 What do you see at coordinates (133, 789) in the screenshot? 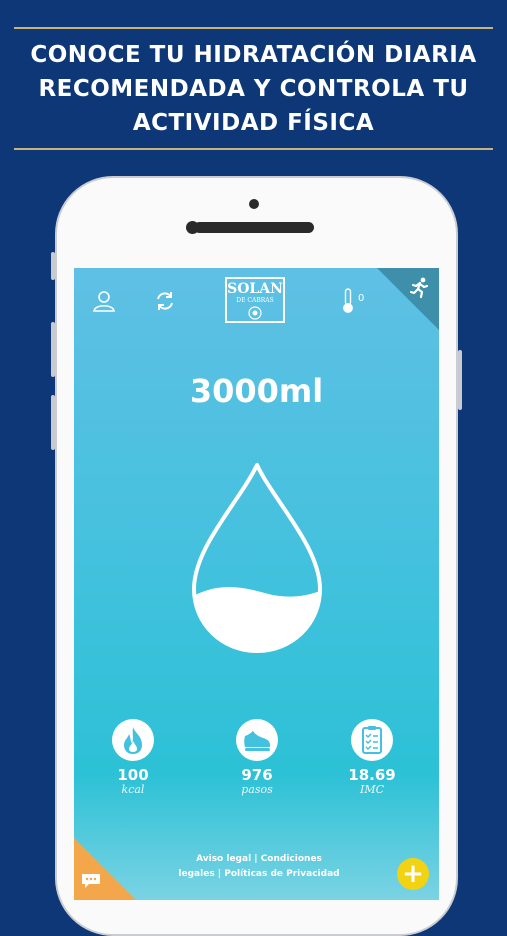
I see `calories-unit: kcal` at bounding box center [133, 789].